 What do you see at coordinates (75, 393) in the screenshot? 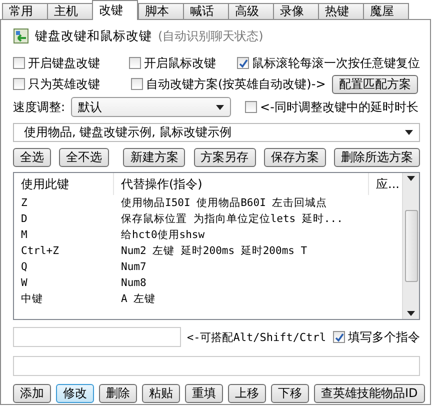
I see `action-button: 修改` at bounding box center [75, 393].